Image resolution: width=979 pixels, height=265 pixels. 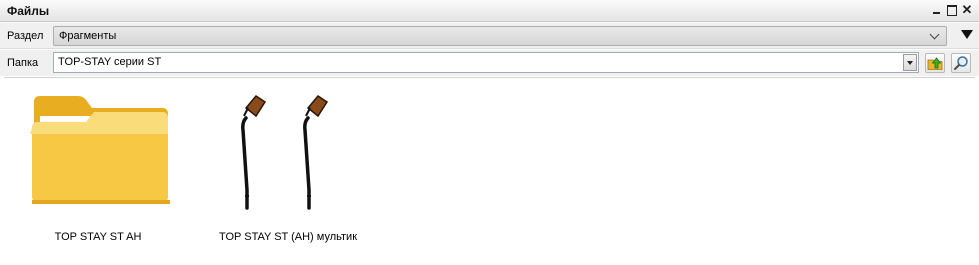 What do you see at coordinates (88, 36) in the screenshot?
I see `section-select-value: Фрагменты` at bounding box center [88, 36].